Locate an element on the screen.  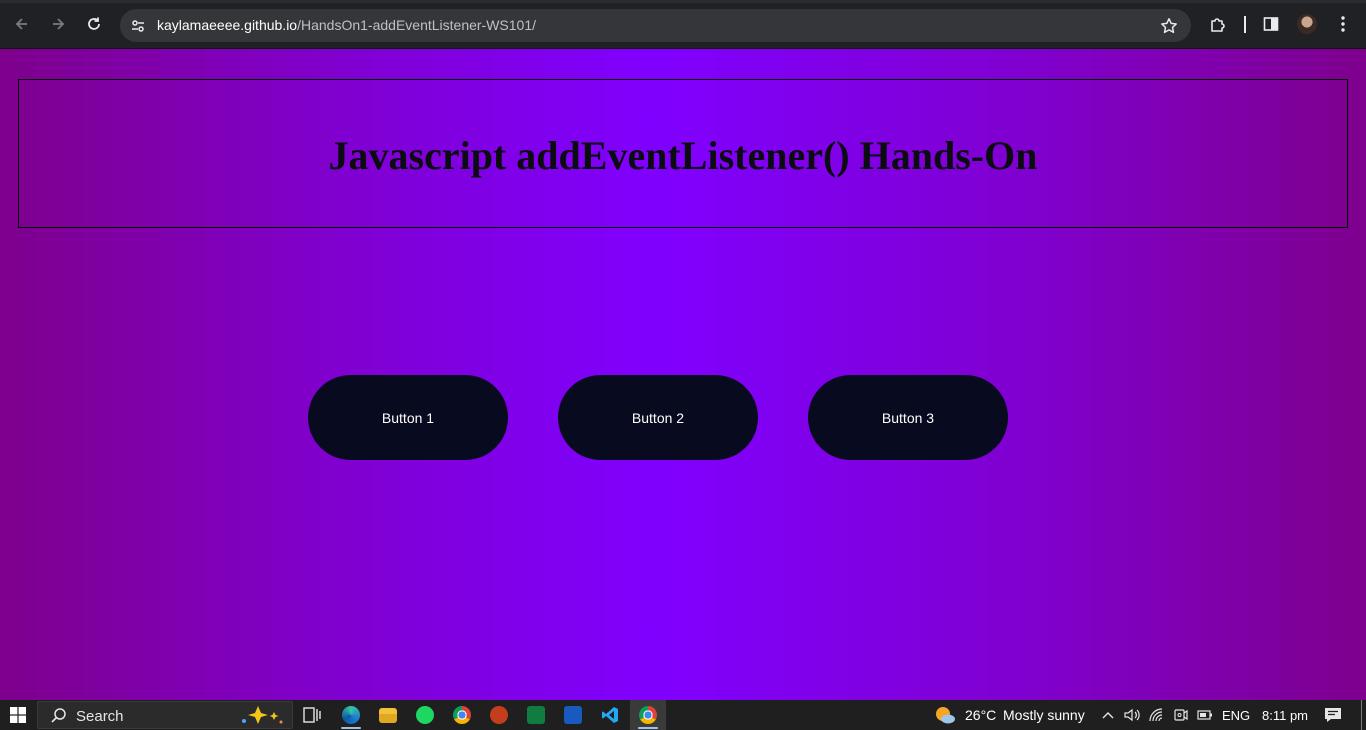
volume-icon is located at coordinates (1132, 715).